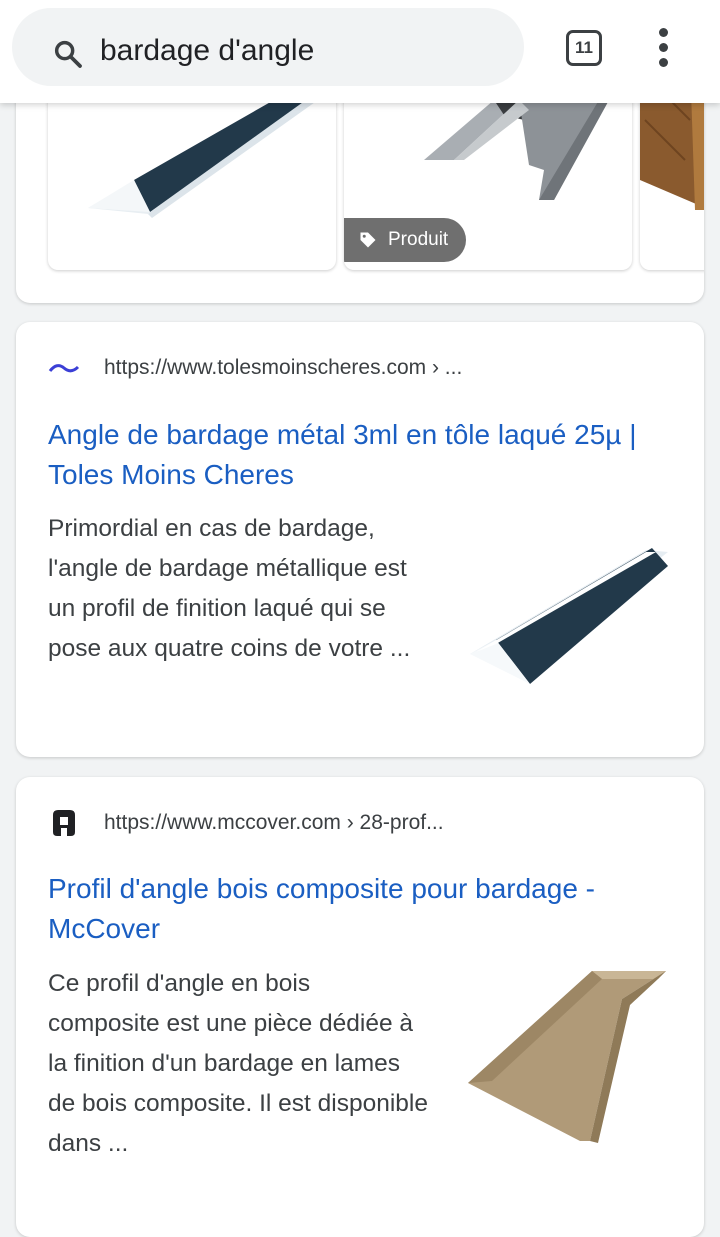 The height and width of the screenshot is (1237, 720). Describe the element at coordinates (418, 239) in the screenshot. I see `product-badge-label: Produit` at that location.